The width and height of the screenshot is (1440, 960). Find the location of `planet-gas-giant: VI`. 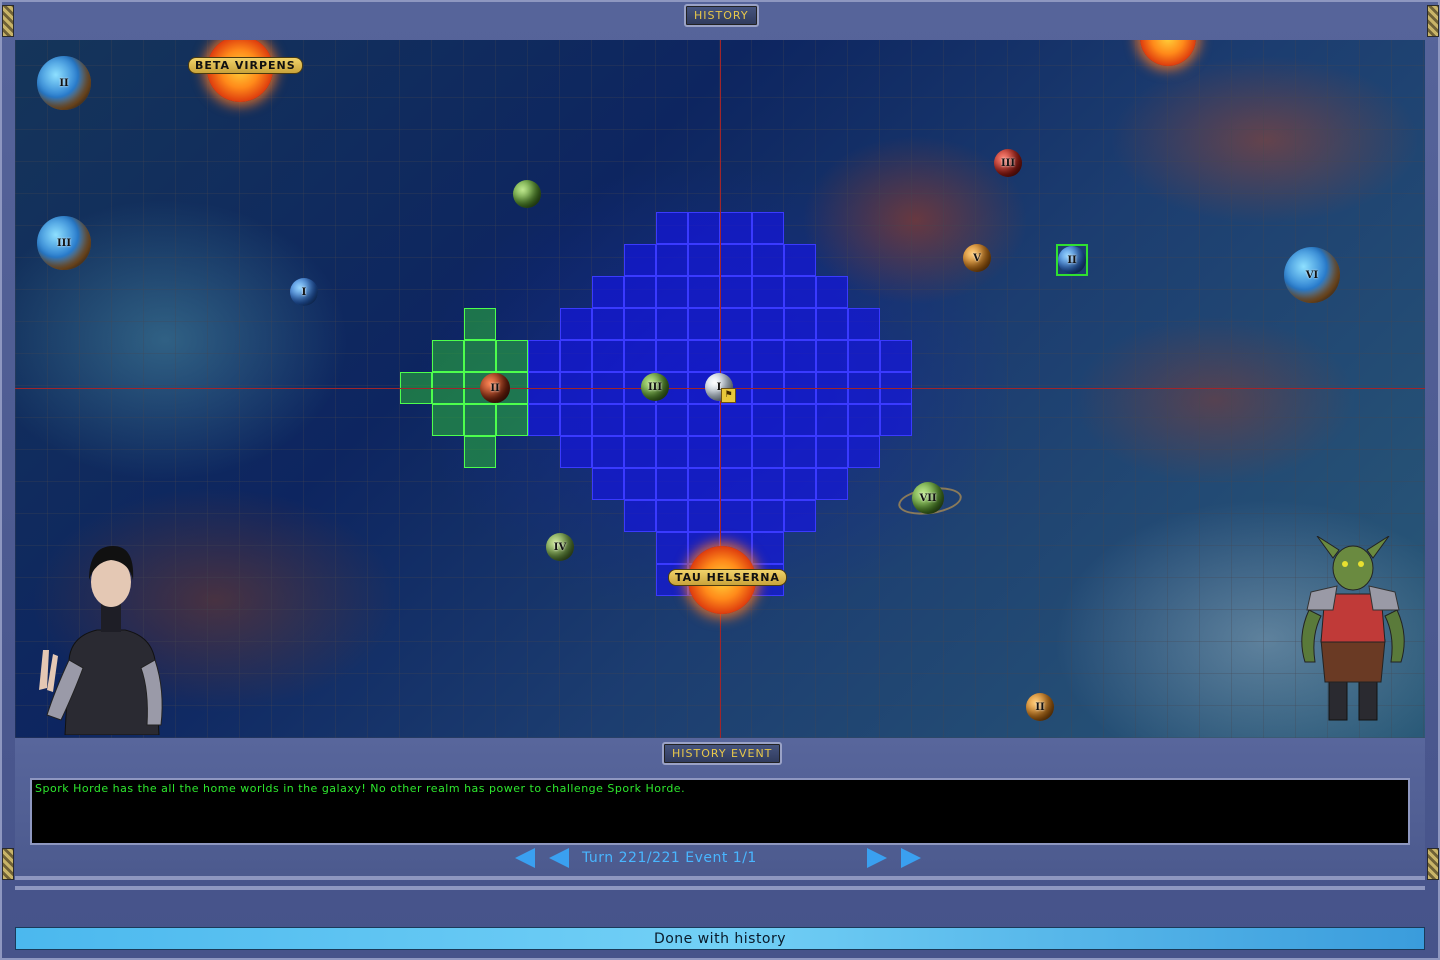

planet-gas-giant: VI is located at coordinates (1312, 275).